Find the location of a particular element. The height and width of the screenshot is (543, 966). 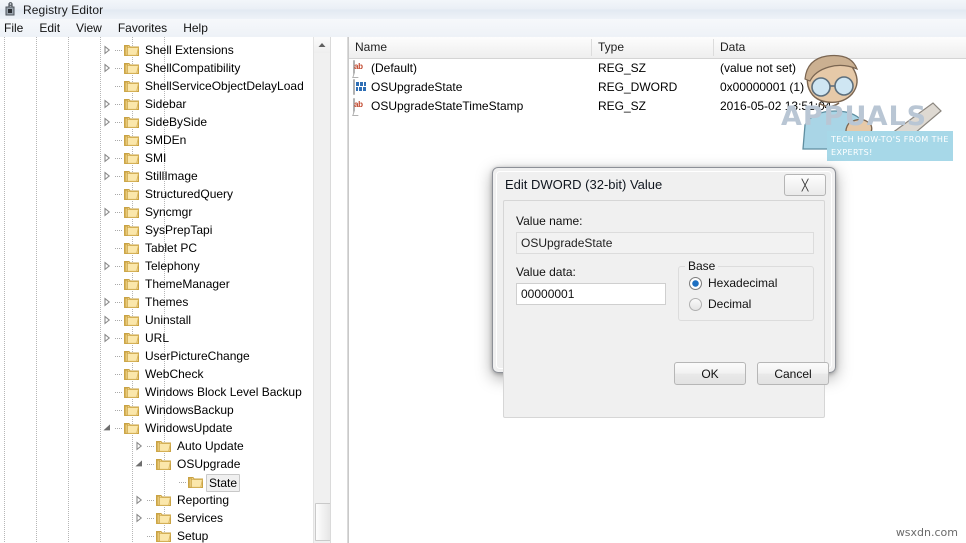

tree-item-windowsupdate: WindowsUpdate is located at coordinates (160, 428).